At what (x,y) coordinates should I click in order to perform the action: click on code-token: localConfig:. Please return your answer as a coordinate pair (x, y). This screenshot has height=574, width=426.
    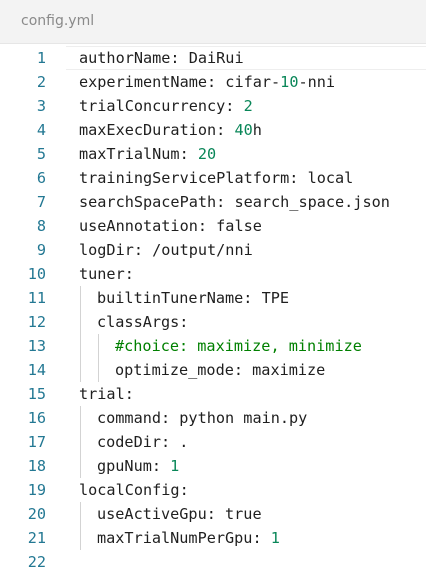
    Looking at the image, I should click on (134, 490).